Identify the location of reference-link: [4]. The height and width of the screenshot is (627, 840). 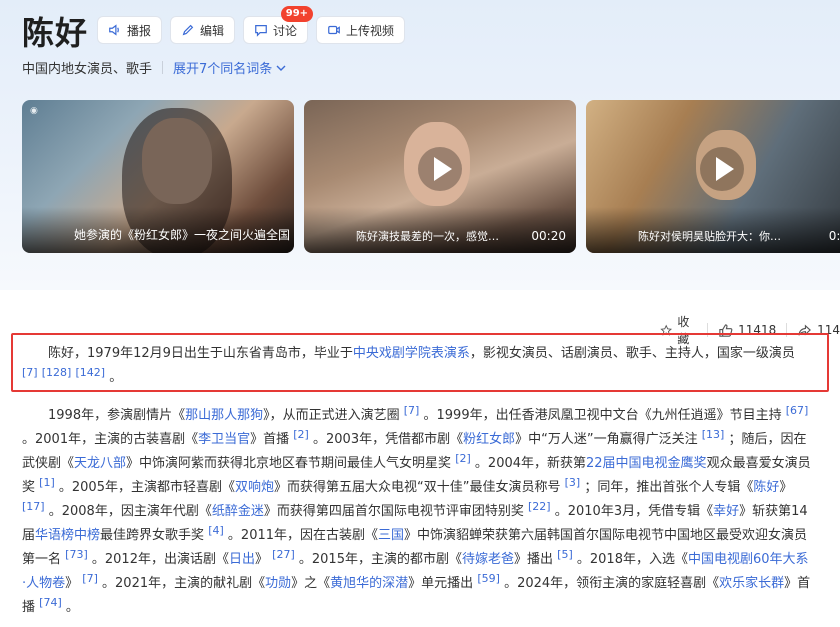
(216, 530).